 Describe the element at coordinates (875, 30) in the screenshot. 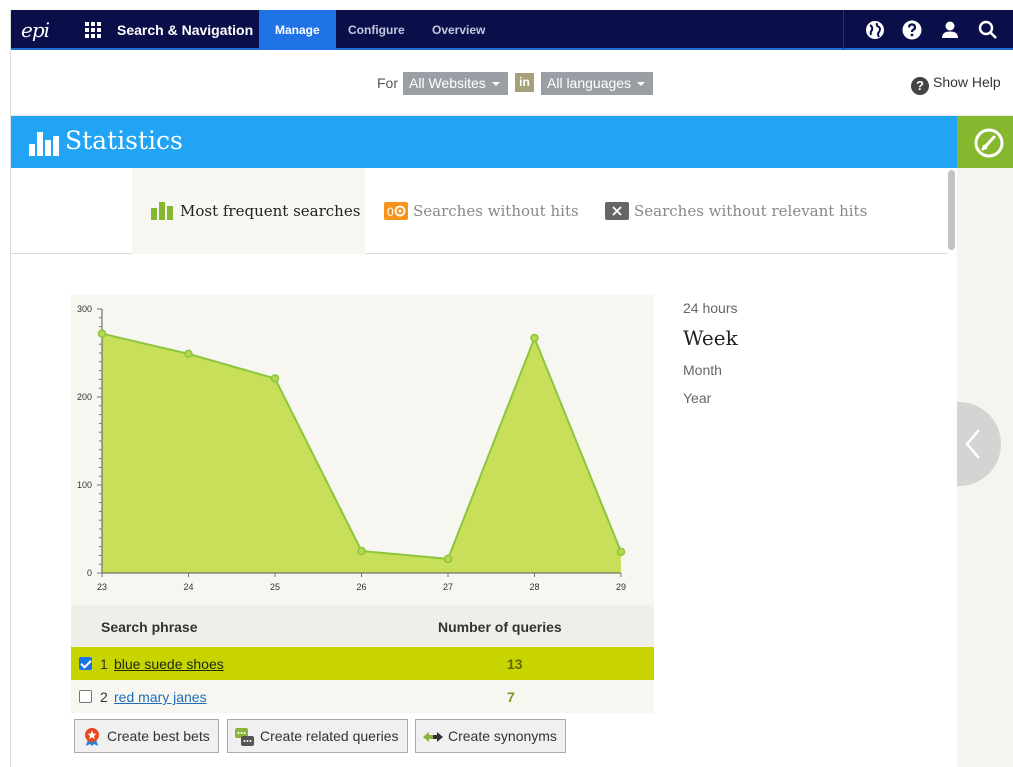

I see `globe-icon` at that location.